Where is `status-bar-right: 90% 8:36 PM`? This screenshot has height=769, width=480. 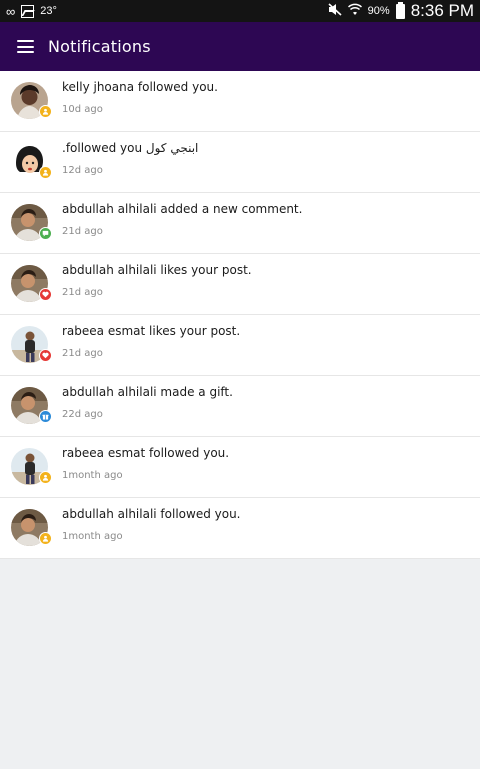 status-bar-right: 90% 8:36 PM is located at coordinates (401, 11).